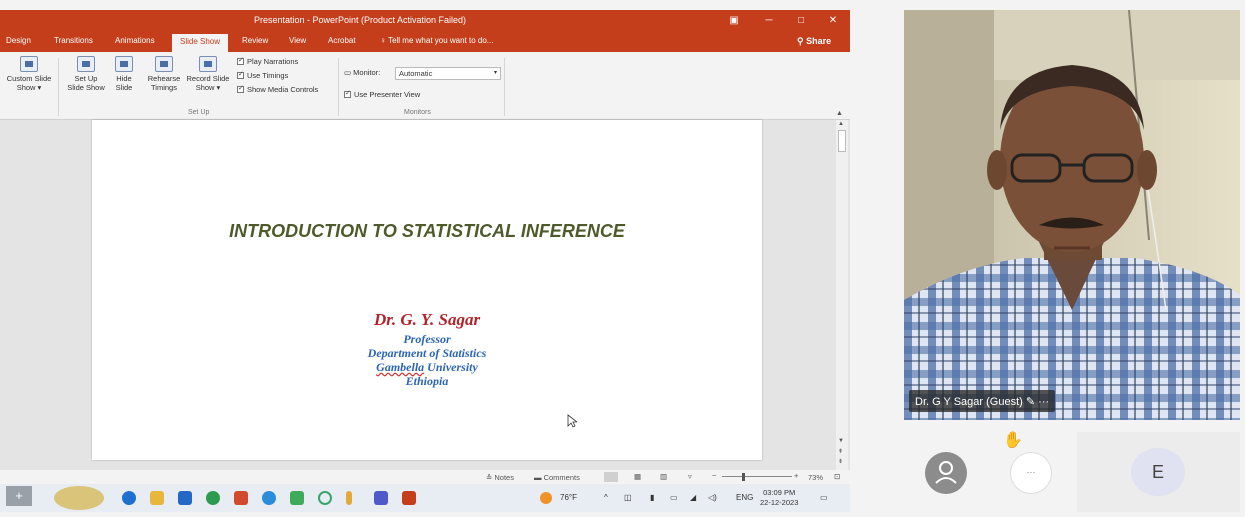 This screenshot has width=1245, height=517. Describe the element at coordinates (769, 21) in the screenshot. I see `minimize-button: ─` at that location.